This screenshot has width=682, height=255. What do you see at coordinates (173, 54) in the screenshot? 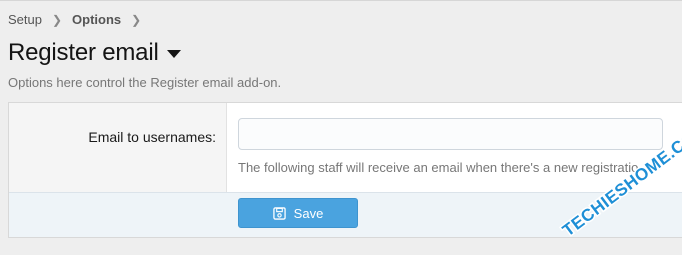
I see `caret-down-icon` at bounding box center [173, 54].